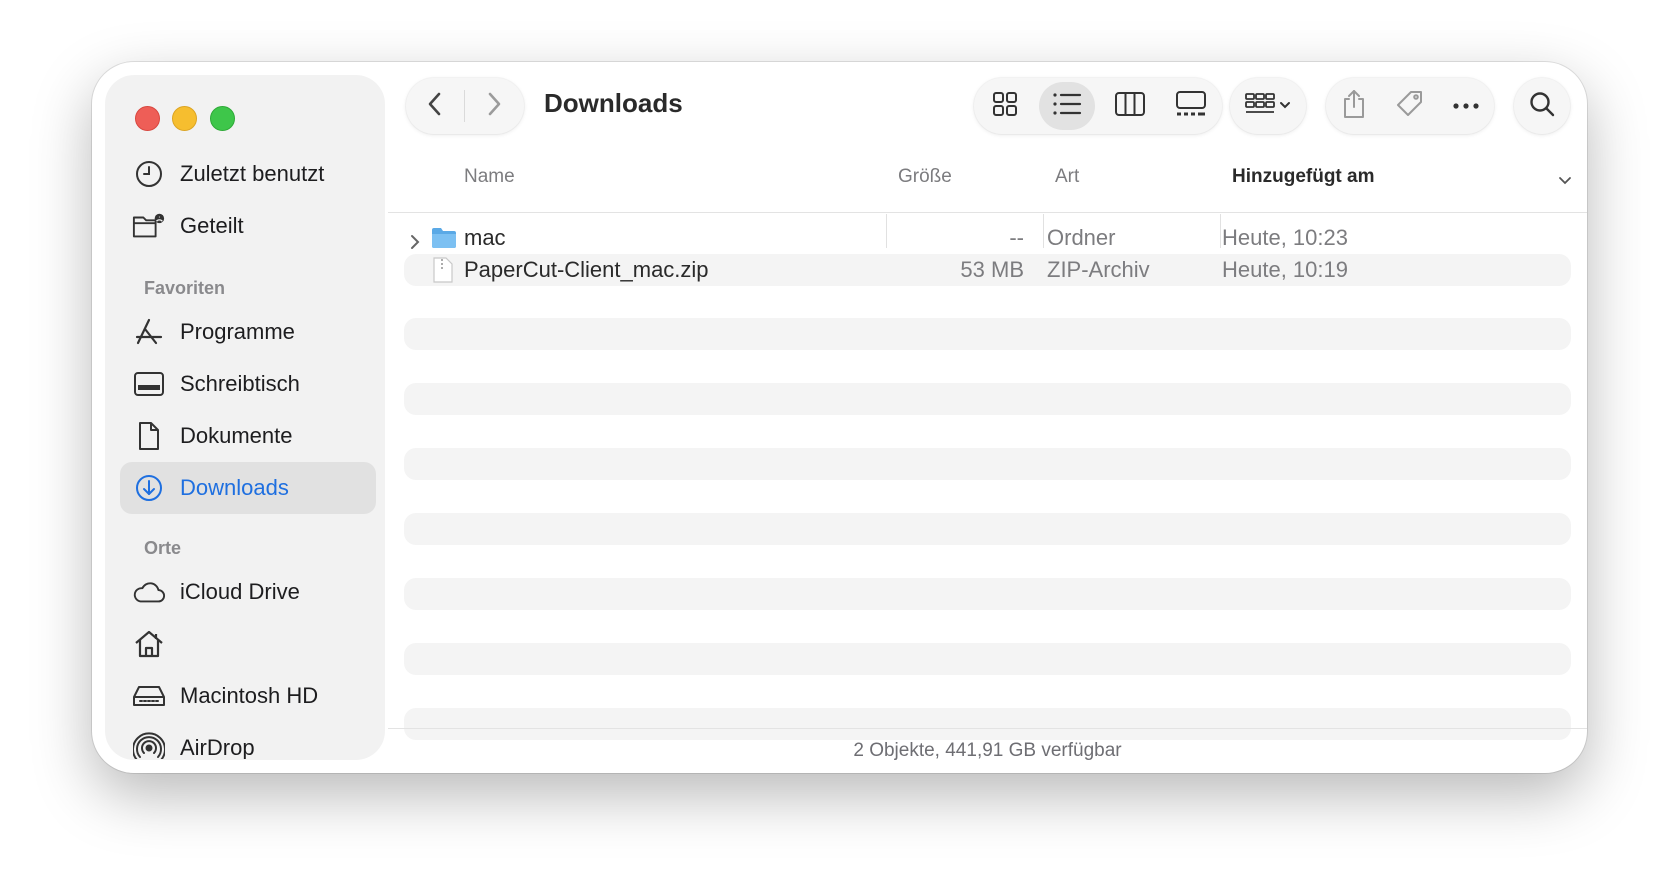 Image resolution: width=1680 pixels, height=892 pixels. I want to click on sidebar-item-icloud-drive: iCloud Drive, so click(248, 592).